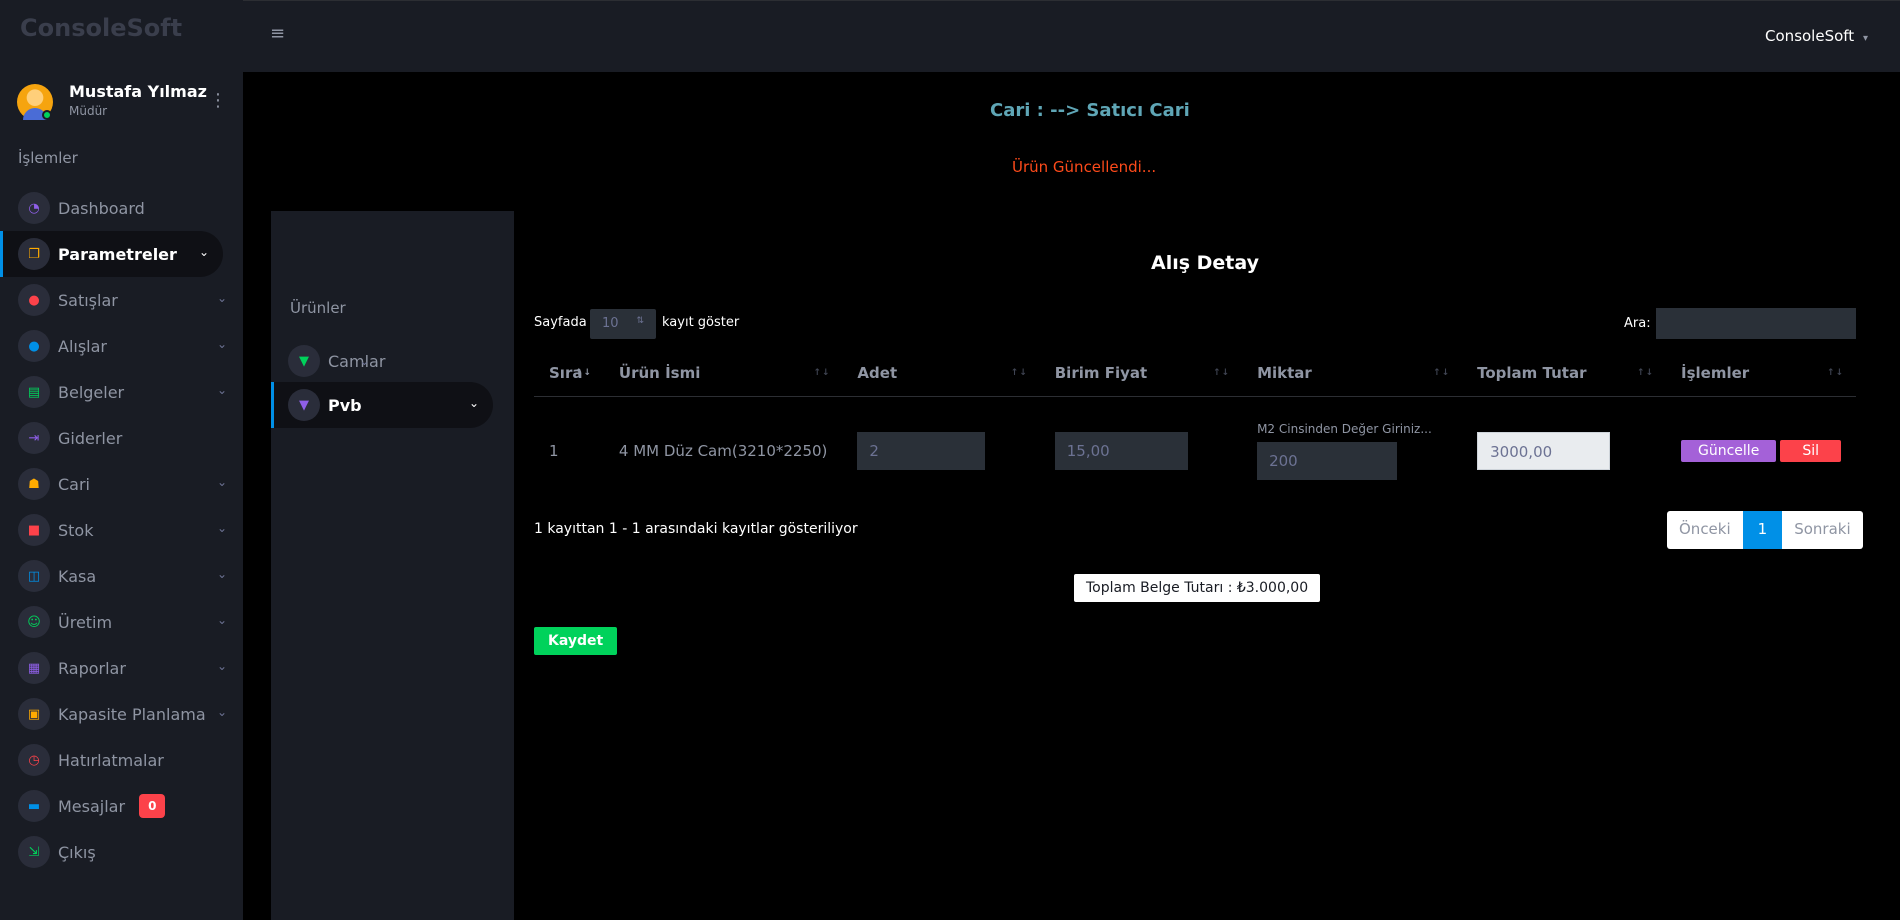 The width and height of the screenshot is (1900, 920). I want to click on sidebar-item-çıkış: ⇲ Çıkış, so click(121, 852).